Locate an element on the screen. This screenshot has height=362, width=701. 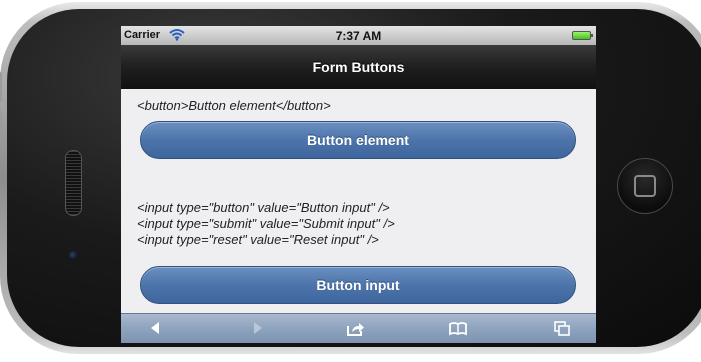
nav-bar: Form Buttons is located at coordinates (358, 67).